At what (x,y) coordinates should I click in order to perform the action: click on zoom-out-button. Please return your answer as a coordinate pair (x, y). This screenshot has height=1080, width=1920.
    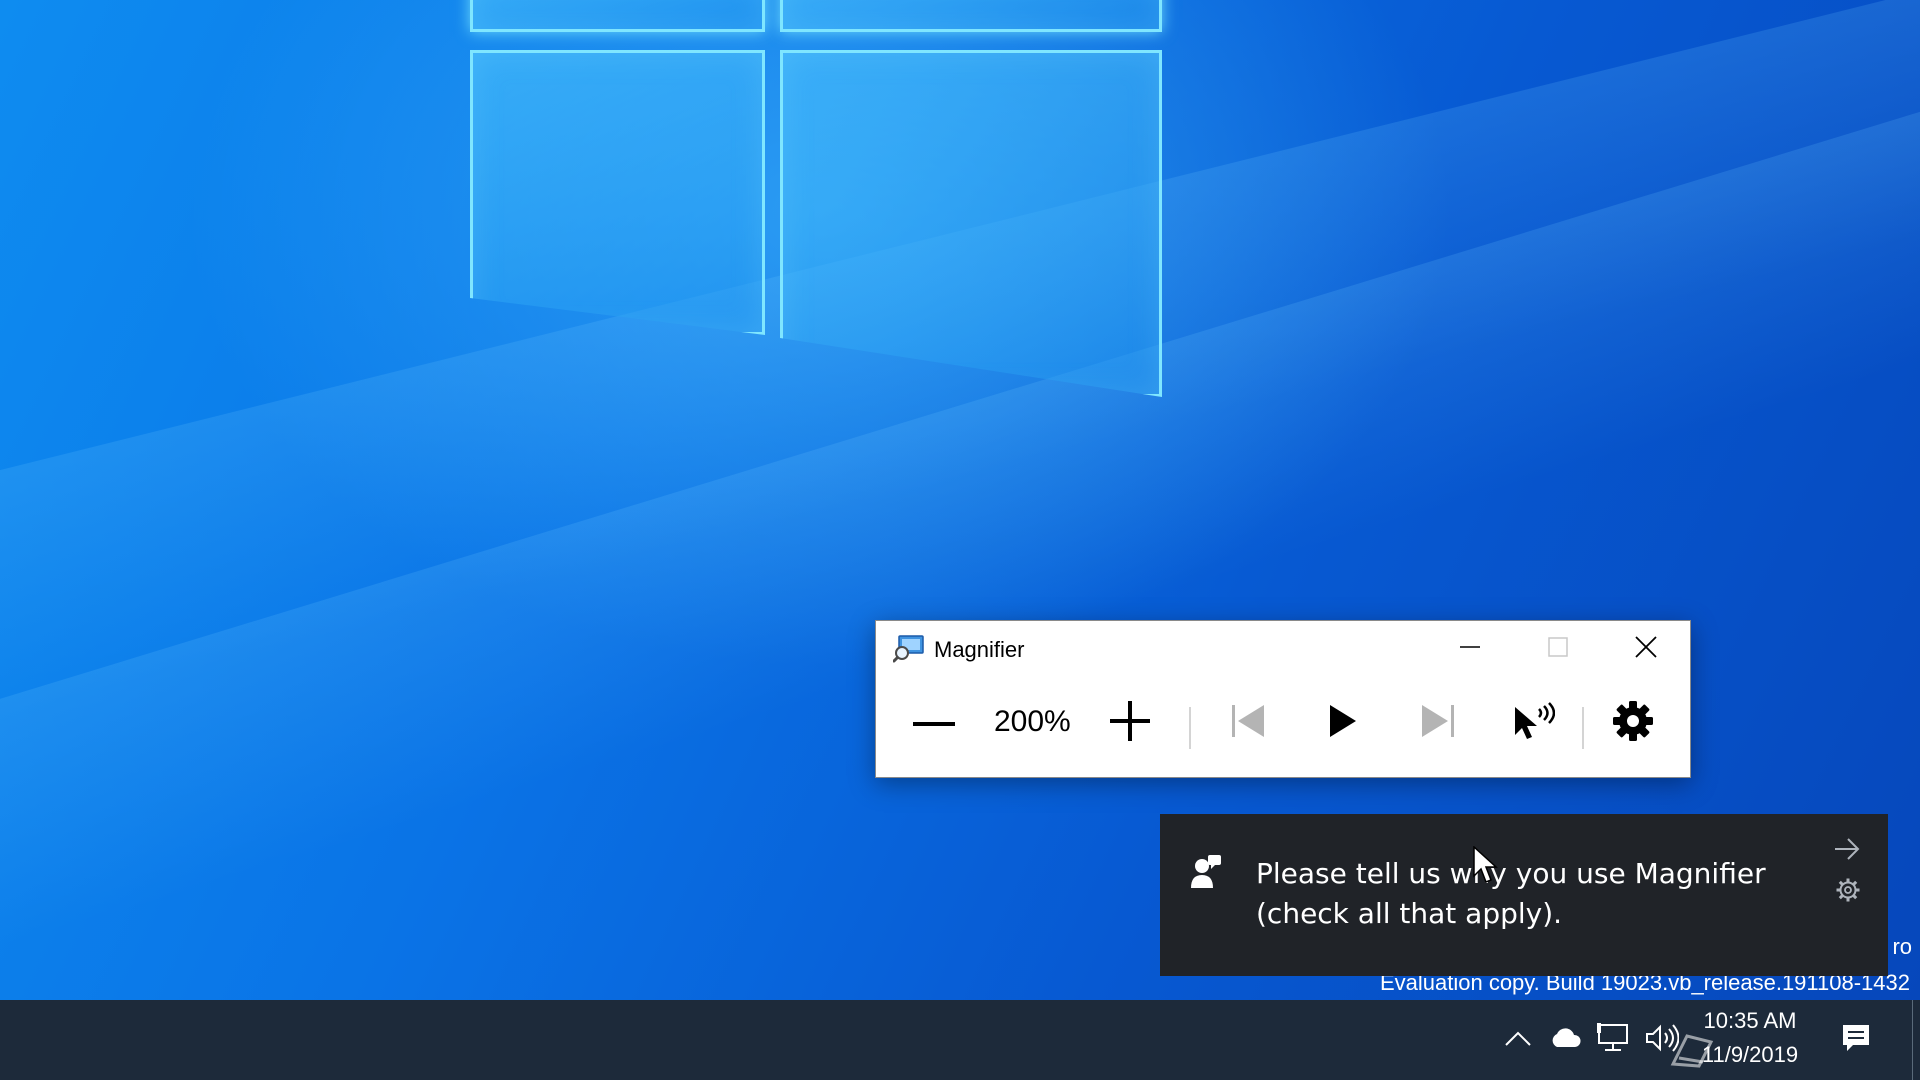
    Looking at the image, I should click on (934, 723).